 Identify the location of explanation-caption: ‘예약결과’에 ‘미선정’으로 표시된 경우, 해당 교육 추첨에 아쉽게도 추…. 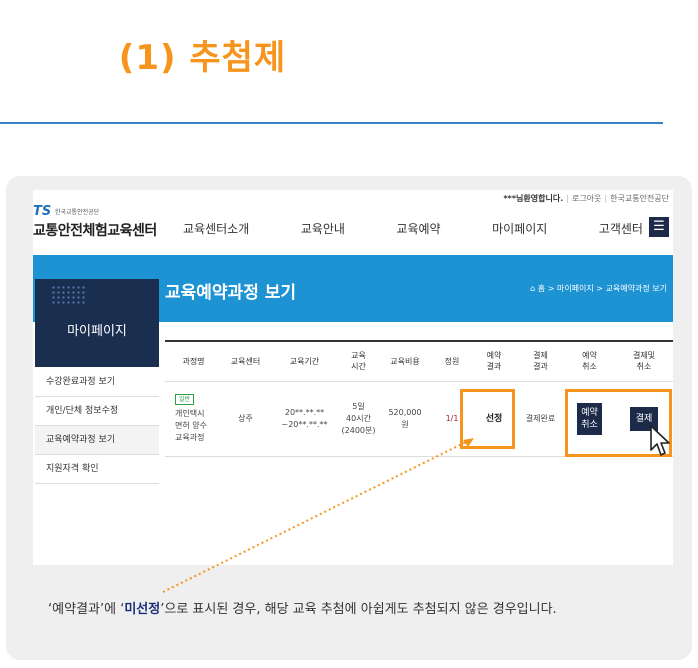
(302, 609).